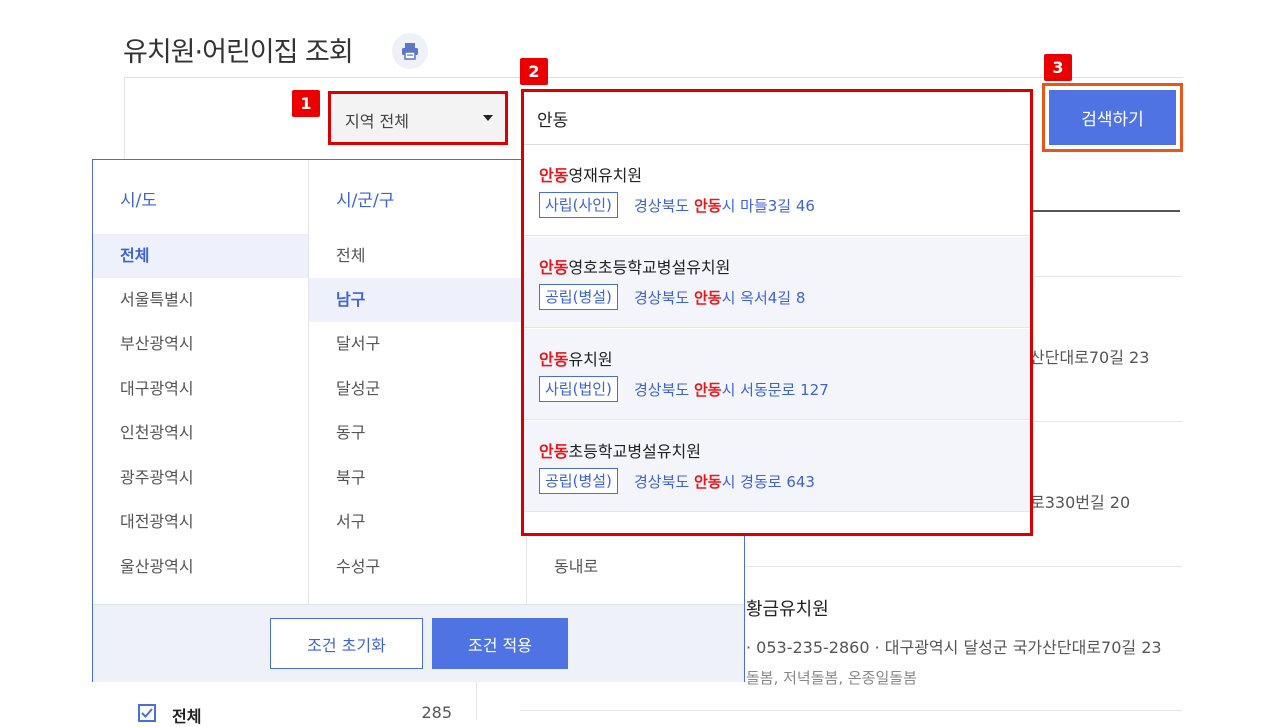 Image resolution: width=1280 pixels, height=727 pixels. What do you see at coordinates (298, 713) in the screenshot?
I see `filter-all-row: 전체 285` at bounding box center [298, 713].